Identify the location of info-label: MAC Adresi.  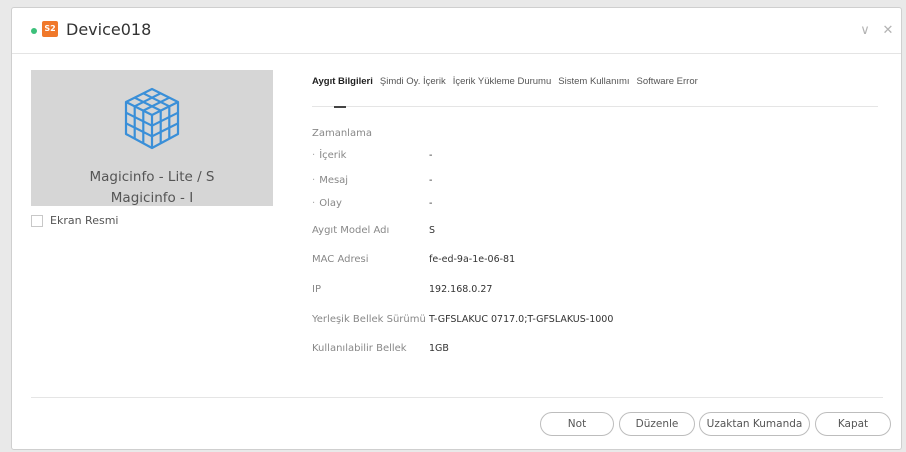
(340, 259).